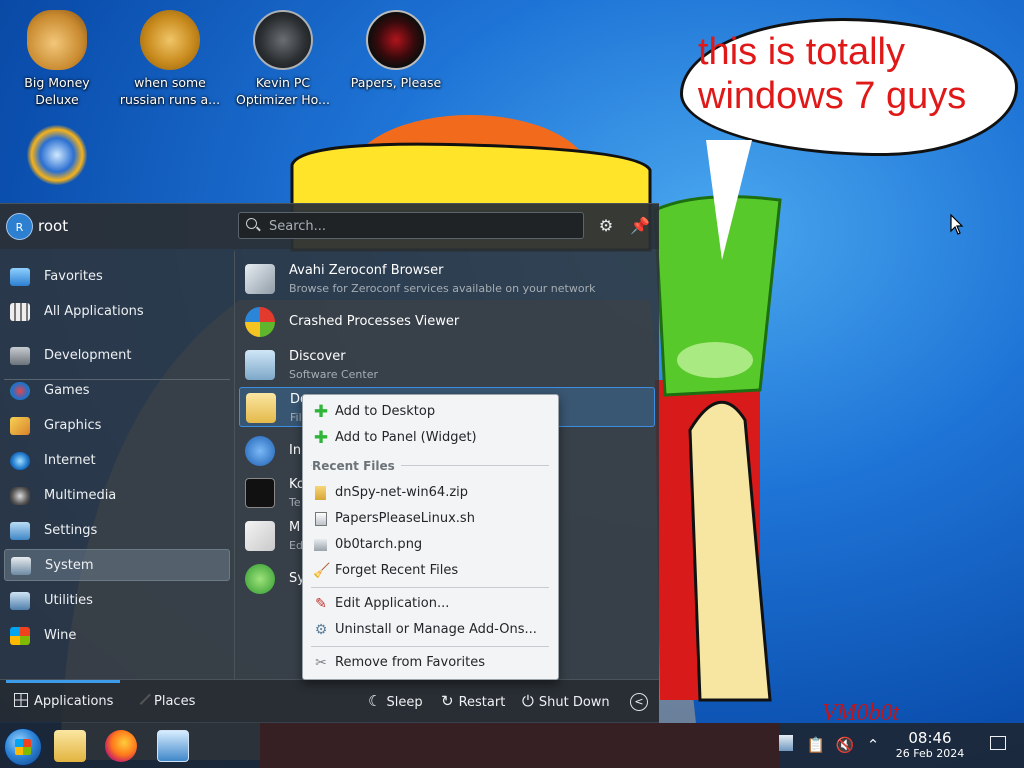  I want to click on search-icon, so click(251, 223).